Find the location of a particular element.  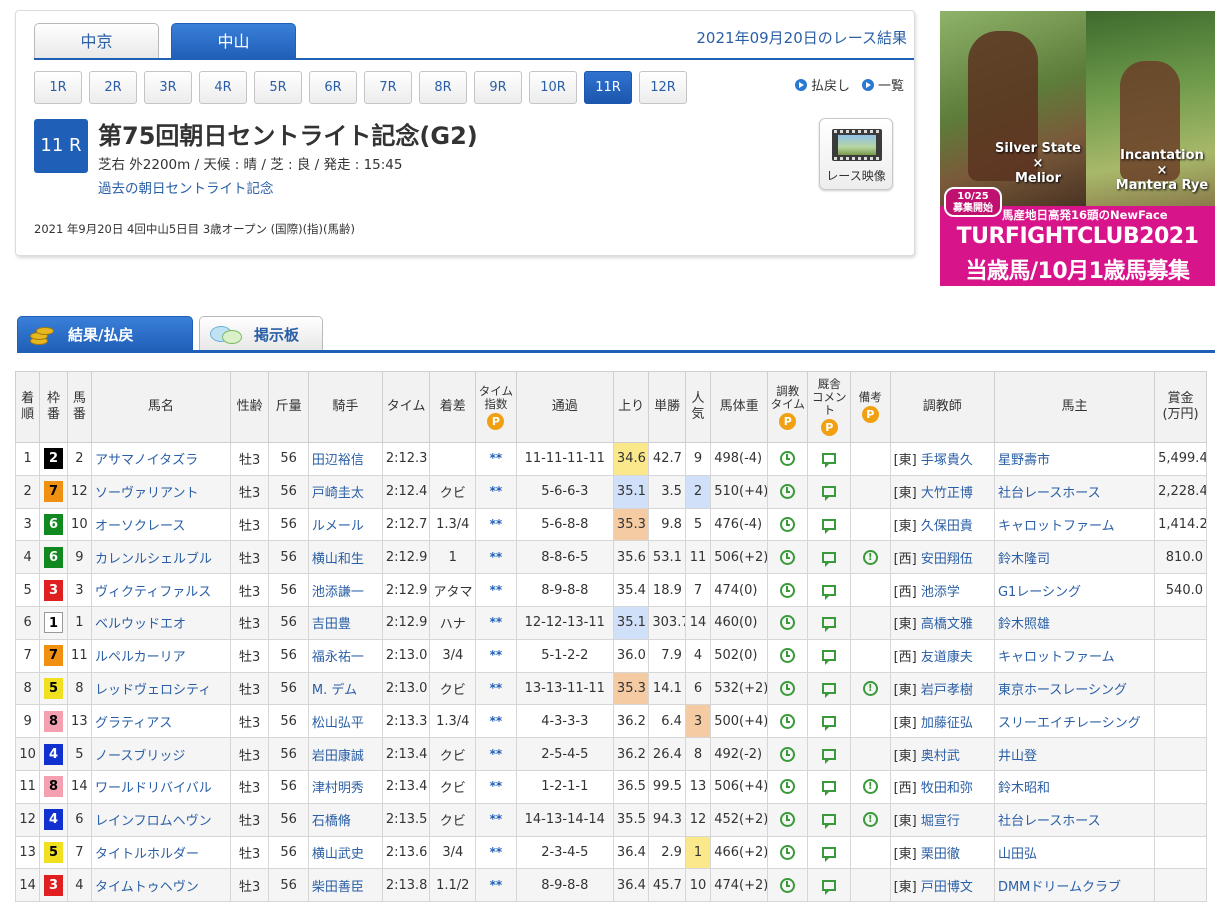

owner-link: 鈴木照雄 is located at coordinates (1074, 622).